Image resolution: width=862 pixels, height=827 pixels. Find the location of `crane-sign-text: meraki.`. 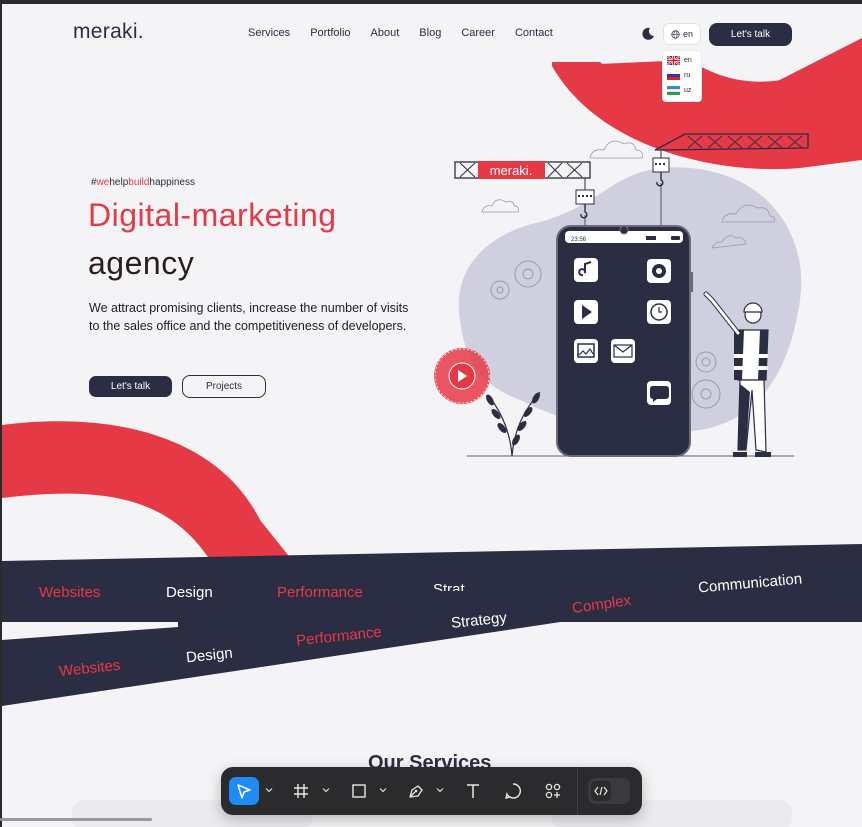

crane-sign-text: meraki. is located at coordinates (511, 170).